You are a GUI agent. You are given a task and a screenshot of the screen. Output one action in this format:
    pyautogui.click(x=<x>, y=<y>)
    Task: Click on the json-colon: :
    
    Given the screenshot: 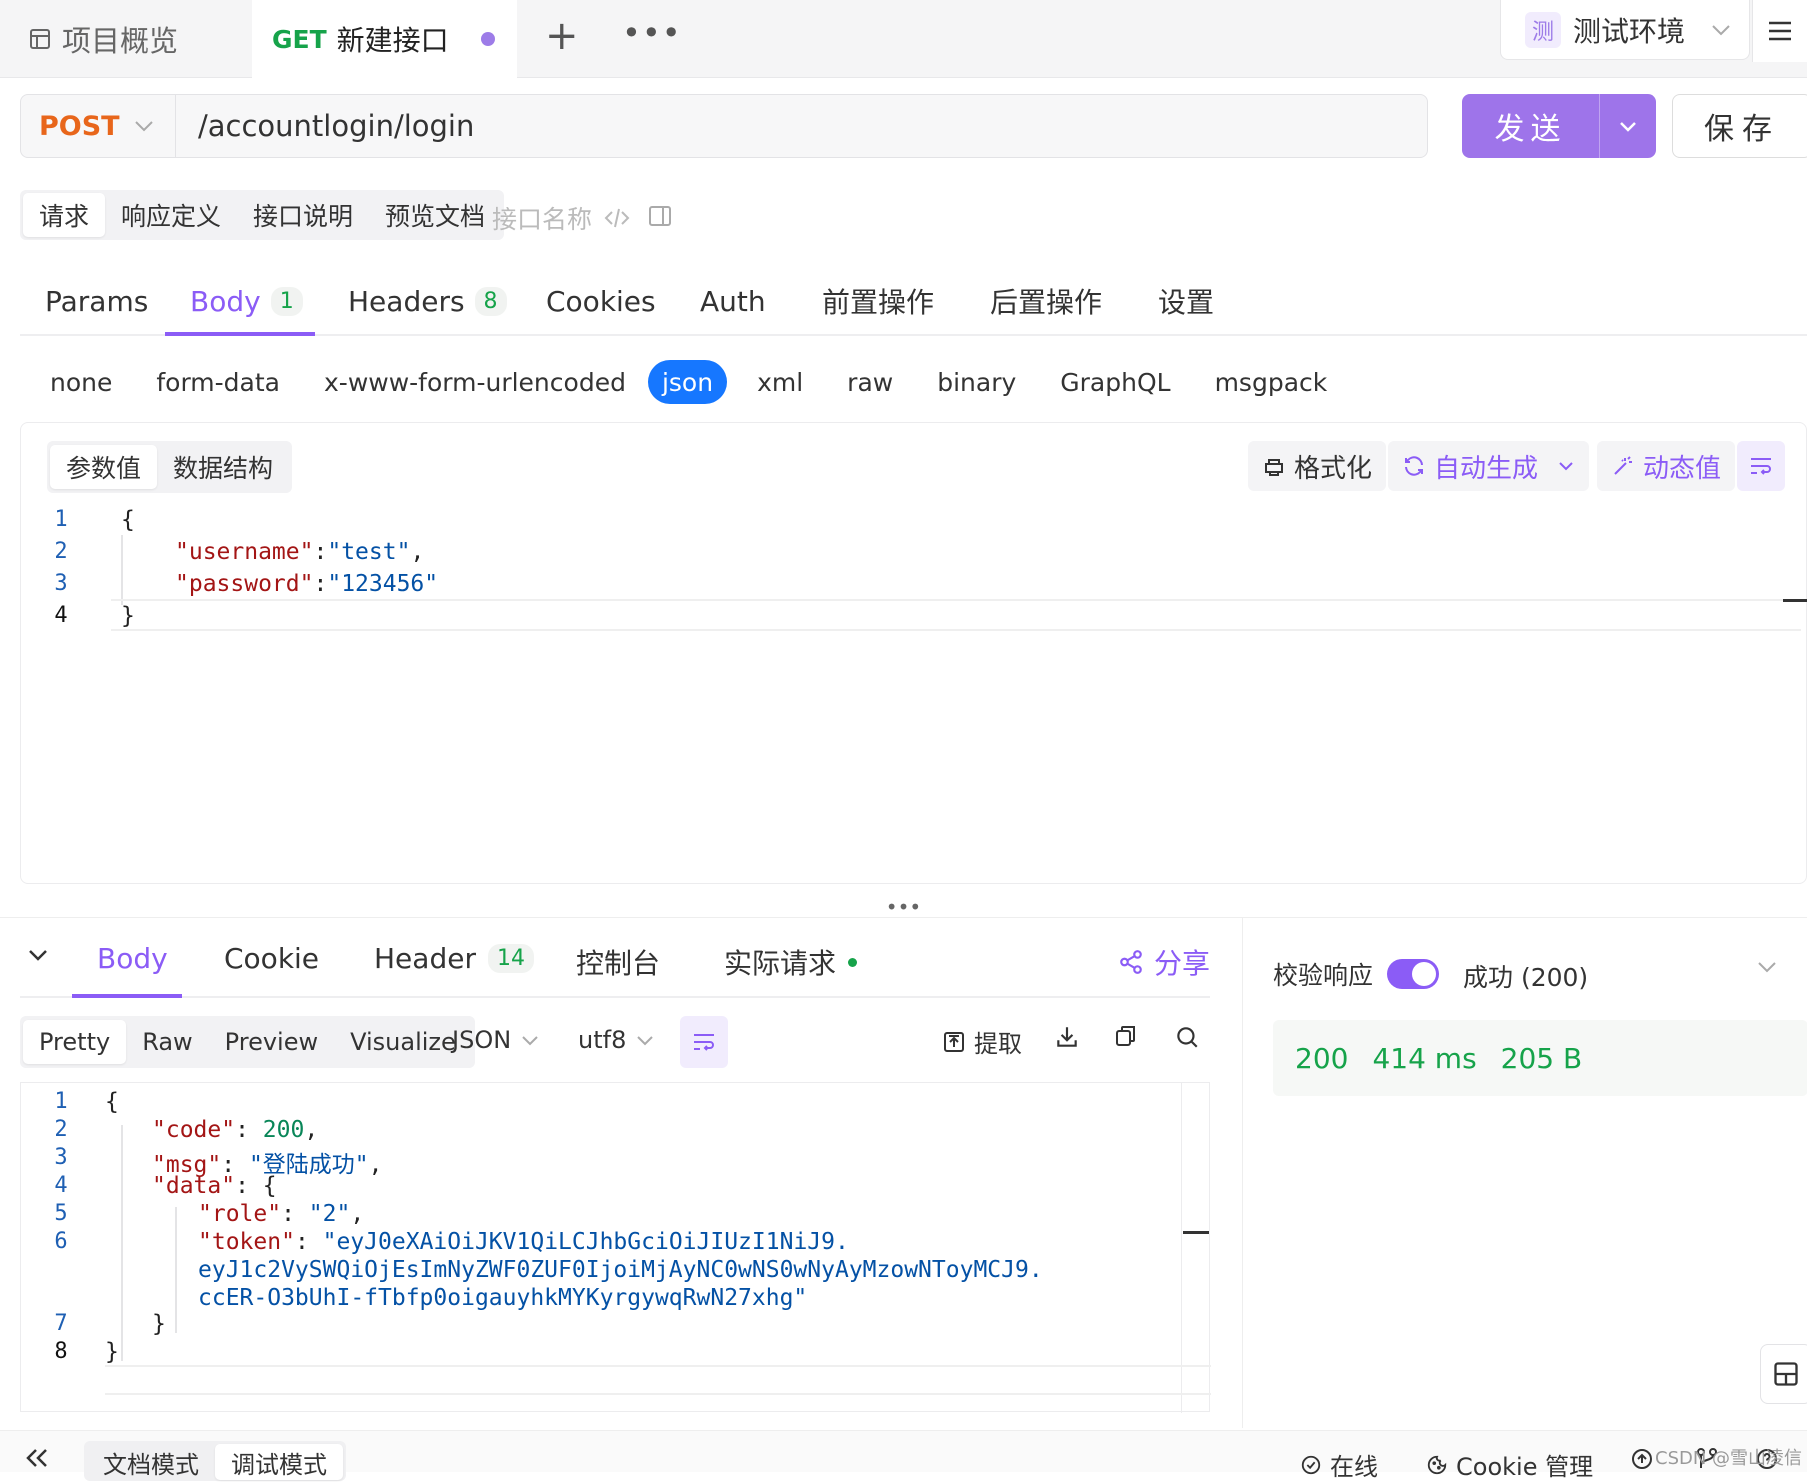 What is the action you would take?
    pyautogui.click(x=320, y=584)
    